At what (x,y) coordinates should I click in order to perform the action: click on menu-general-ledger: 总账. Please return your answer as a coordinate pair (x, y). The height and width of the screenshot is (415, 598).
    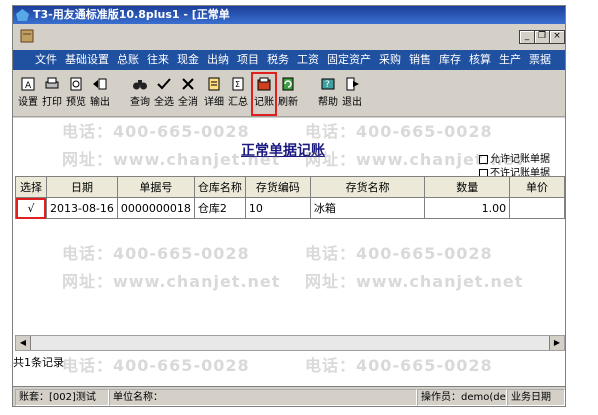
    Looking at the image, I should click on (128, 60).